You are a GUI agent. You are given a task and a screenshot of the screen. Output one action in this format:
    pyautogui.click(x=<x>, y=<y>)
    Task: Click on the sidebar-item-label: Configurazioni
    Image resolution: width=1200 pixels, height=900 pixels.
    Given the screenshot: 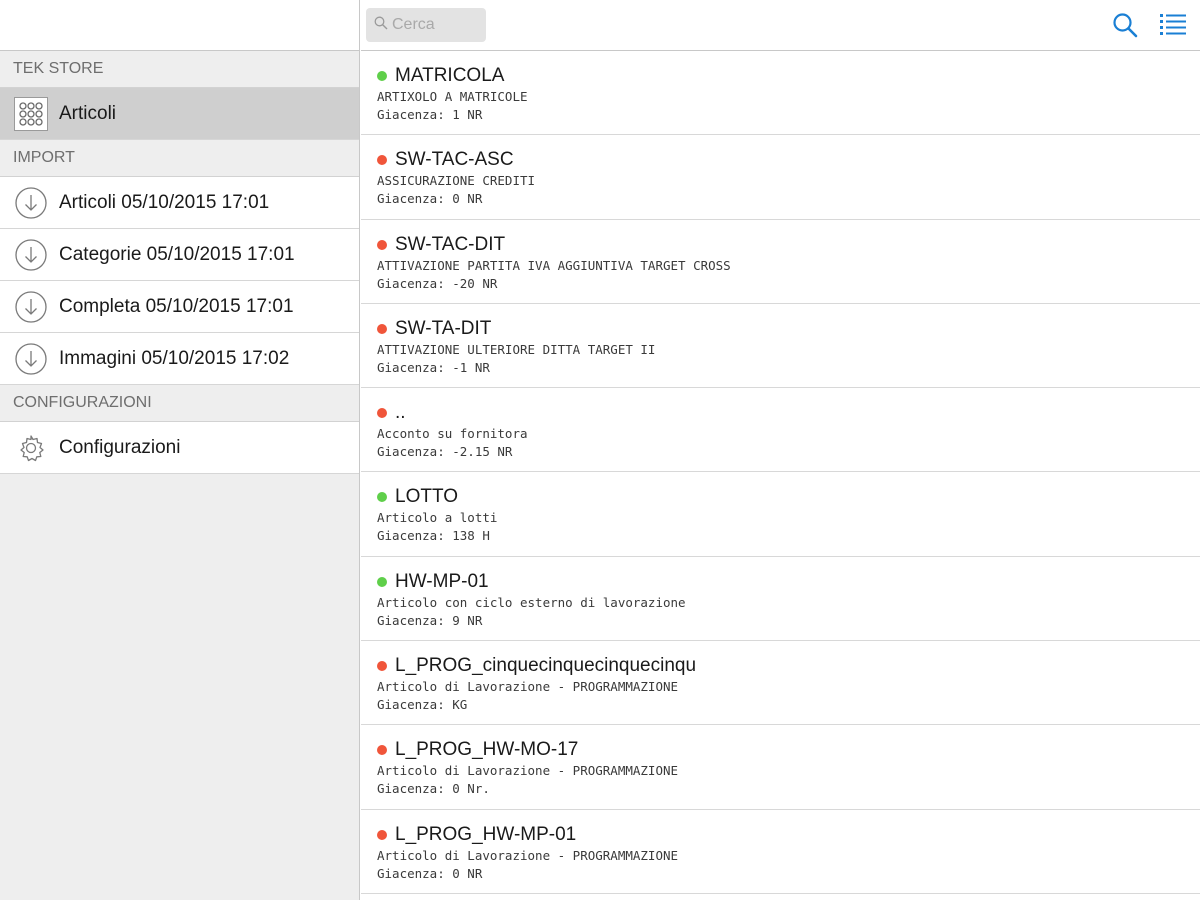 What is the action you would take?
    pyautogui.click(x=120, y=447)
    